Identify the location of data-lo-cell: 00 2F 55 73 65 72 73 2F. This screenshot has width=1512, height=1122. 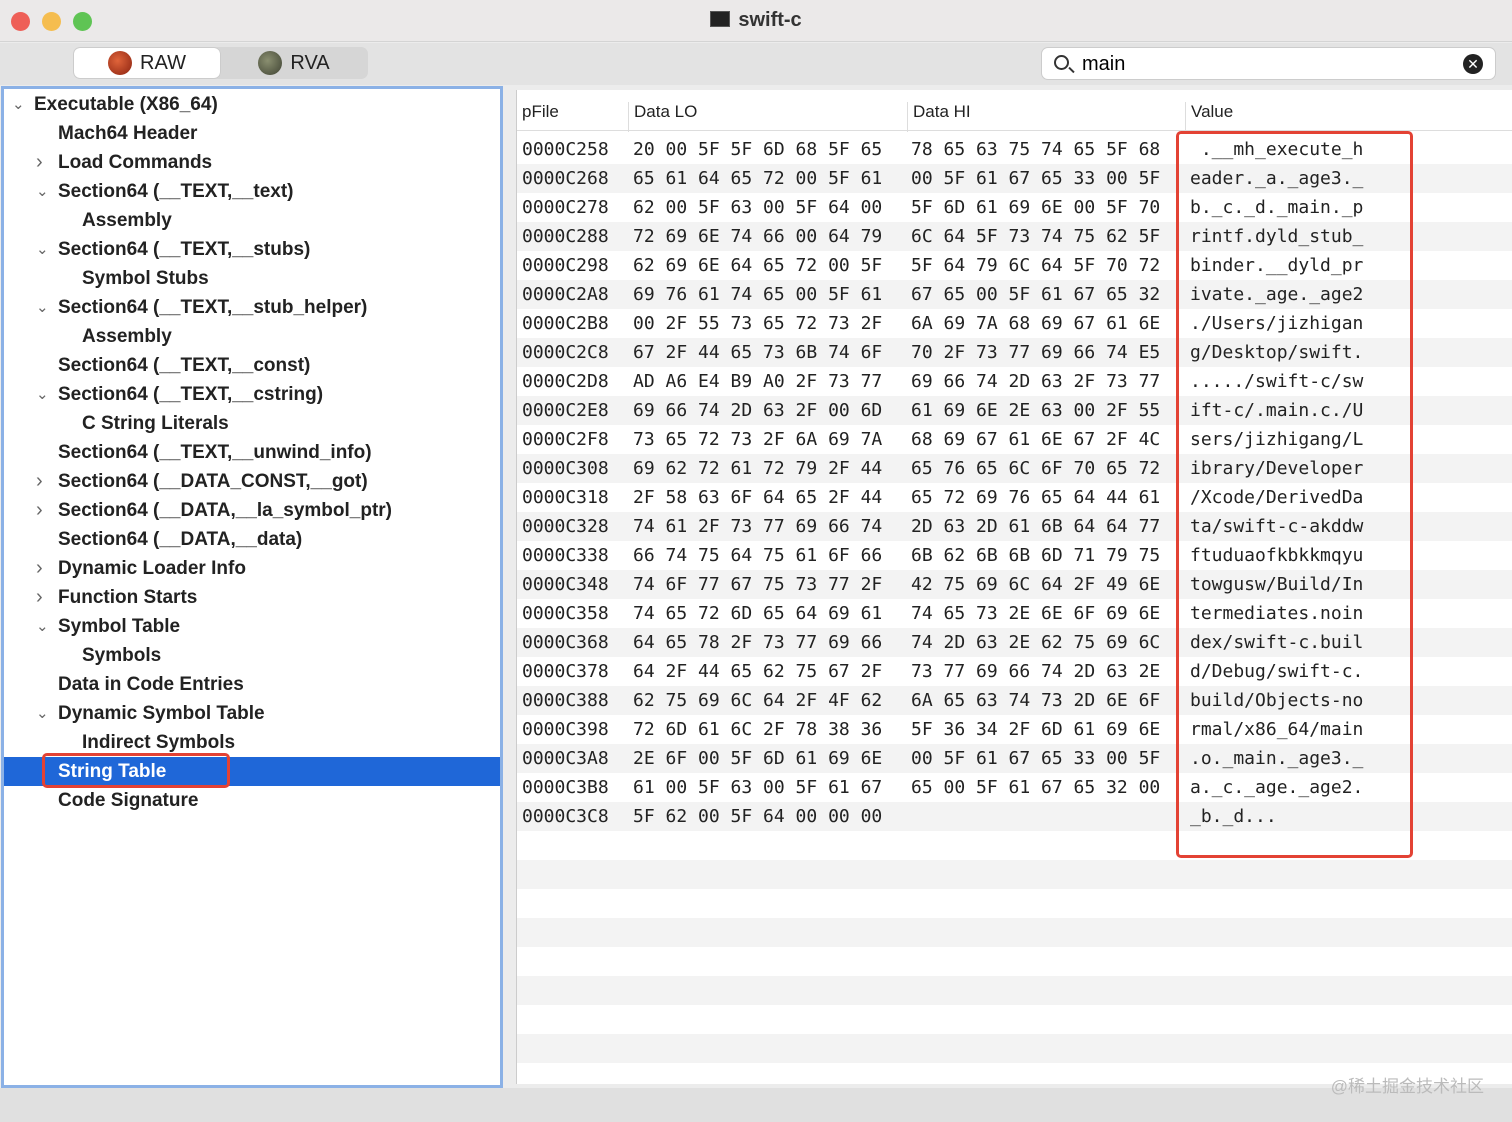
(758, 323).